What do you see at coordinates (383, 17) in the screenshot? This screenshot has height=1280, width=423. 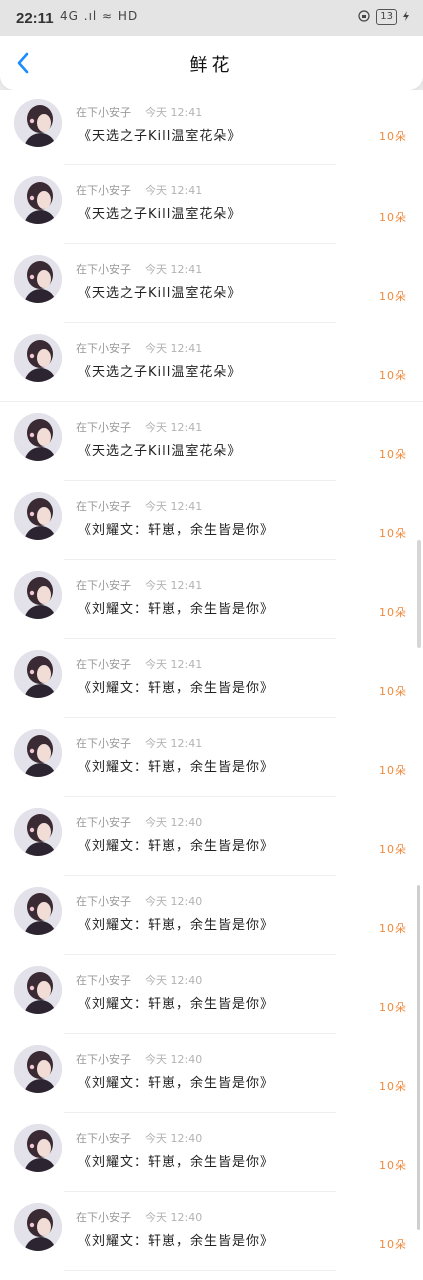 I see `status-right: 13` at bounding box center [383, 17].